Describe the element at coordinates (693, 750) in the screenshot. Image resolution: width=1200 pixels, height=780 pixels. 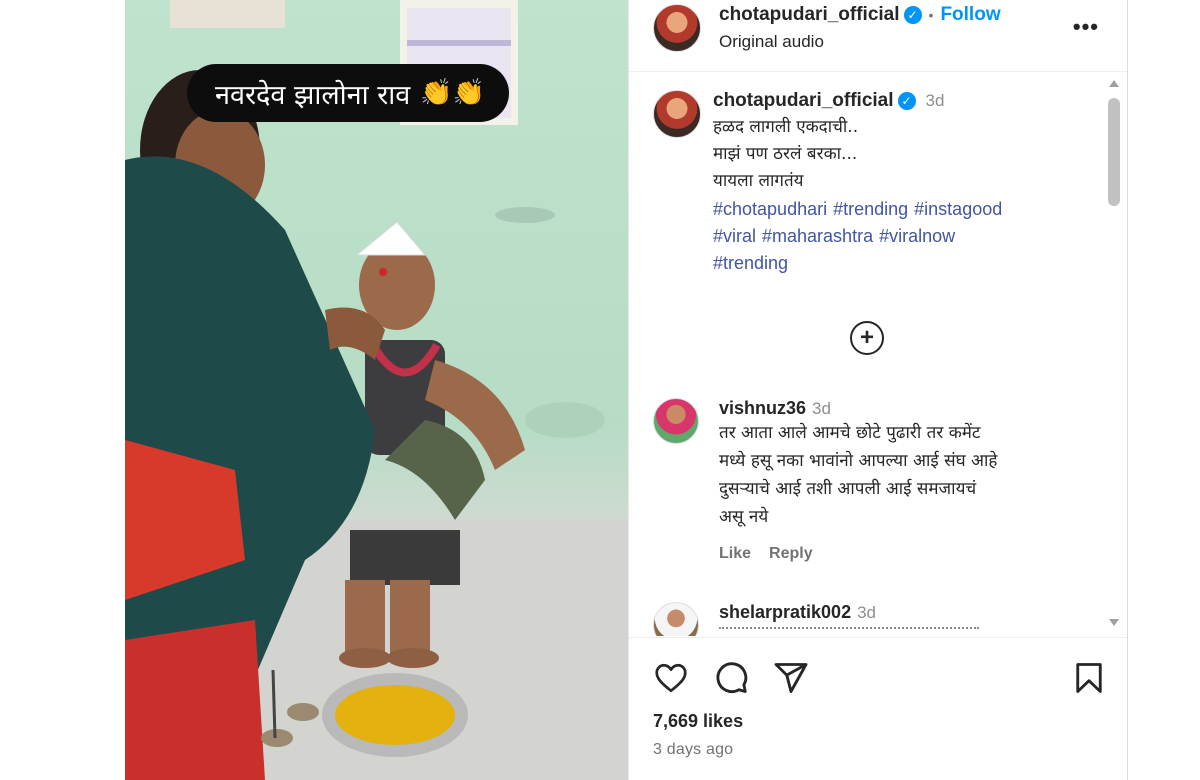
I see `post-timestamp: 3 days ago` at that location.